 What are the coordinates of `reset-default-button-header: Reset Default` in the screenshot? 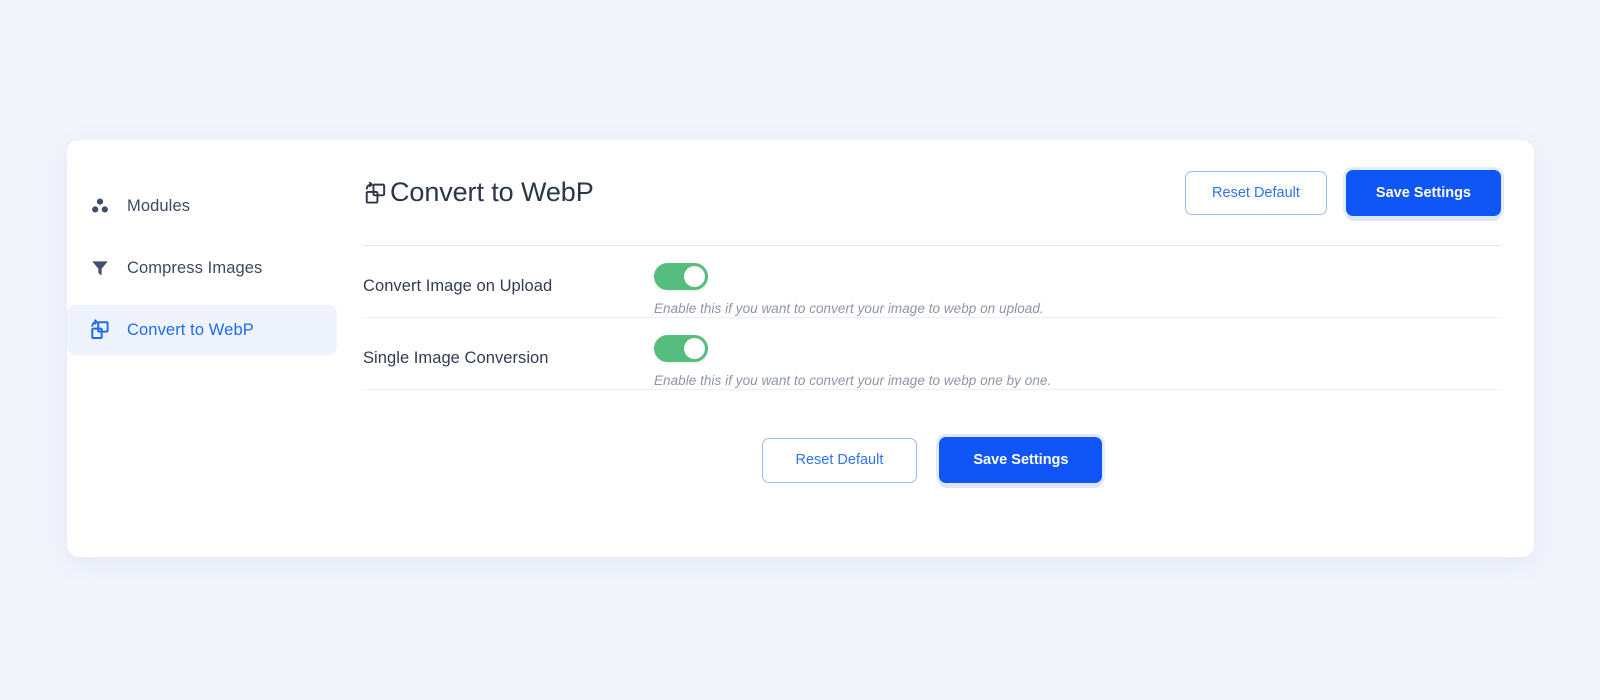 It's located at (1256, 192).